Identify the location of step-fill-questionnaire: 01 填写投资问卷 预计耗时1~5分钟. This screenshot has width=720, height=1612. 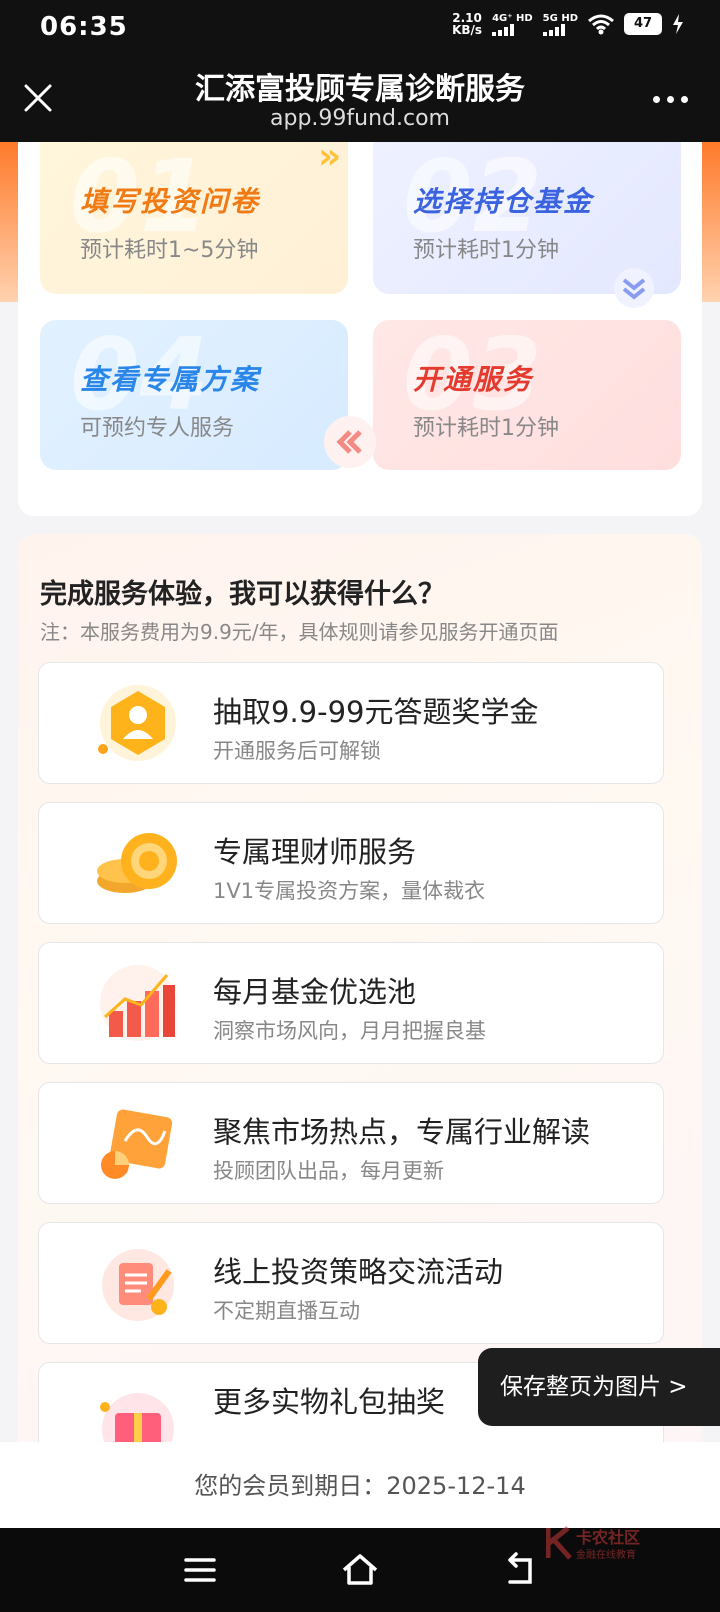
(194, 218).